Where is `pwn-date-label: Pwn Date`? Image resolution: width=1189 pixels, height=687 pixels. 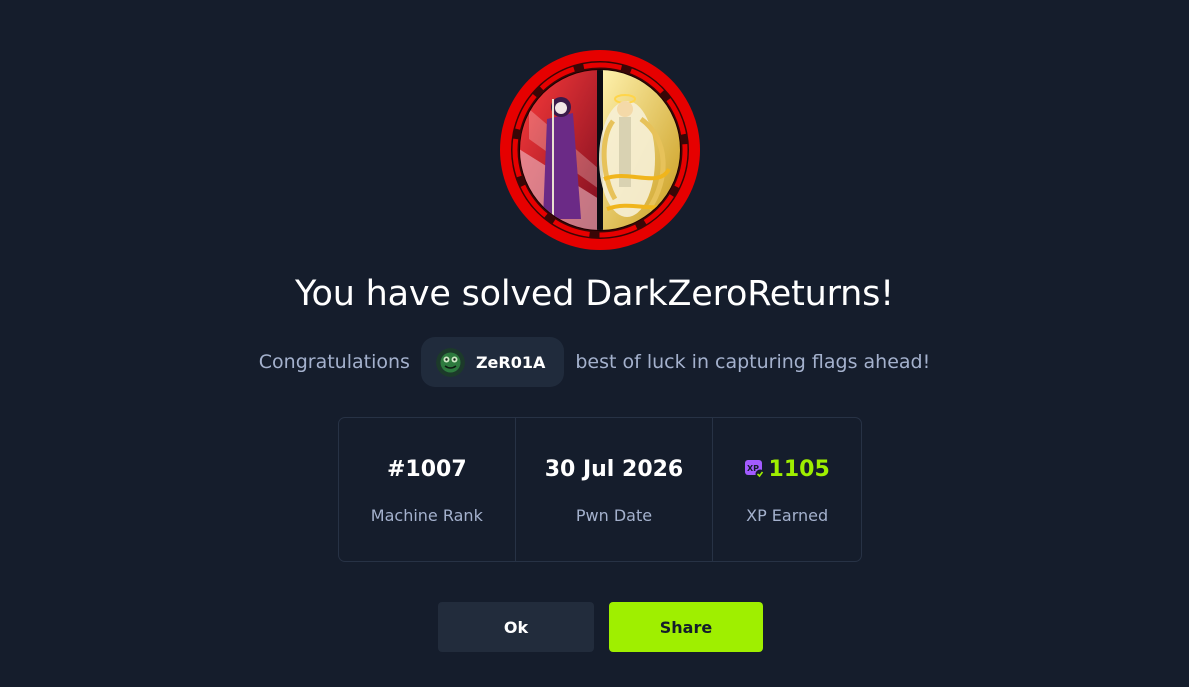
pwn-date-label: Pwn Date is located at coordinates (614, 515).